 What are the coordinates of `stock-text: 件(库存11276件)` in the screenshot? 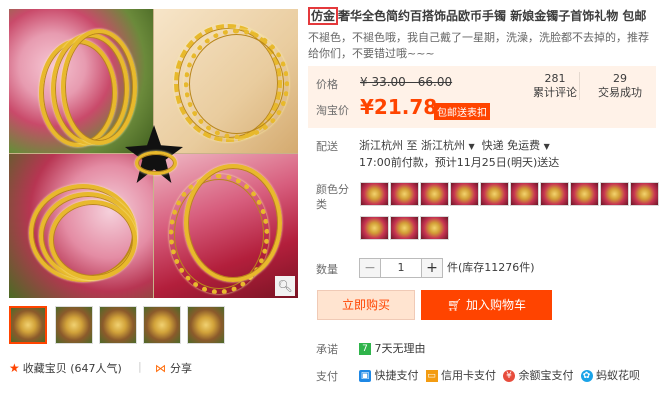 It's located at (491, 267).